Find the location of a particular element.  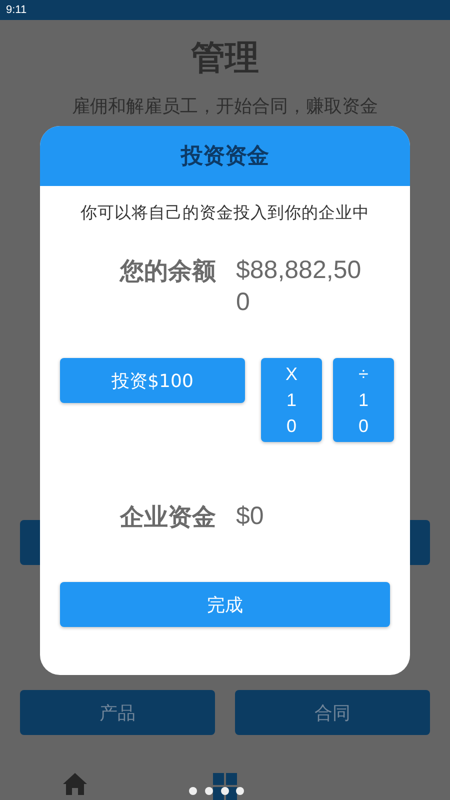

dialog-description: 你可以将自己的资金投入到你的企业中 is located at coordinates (225, 213).